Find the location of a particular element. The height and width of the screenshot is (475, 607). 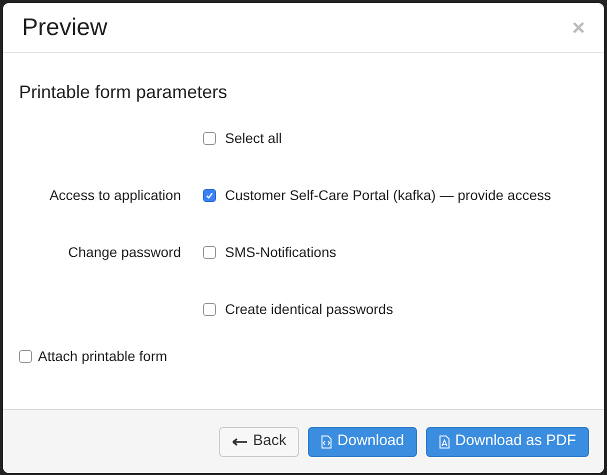

option-label: Select all is located at coordinates (253, 138).